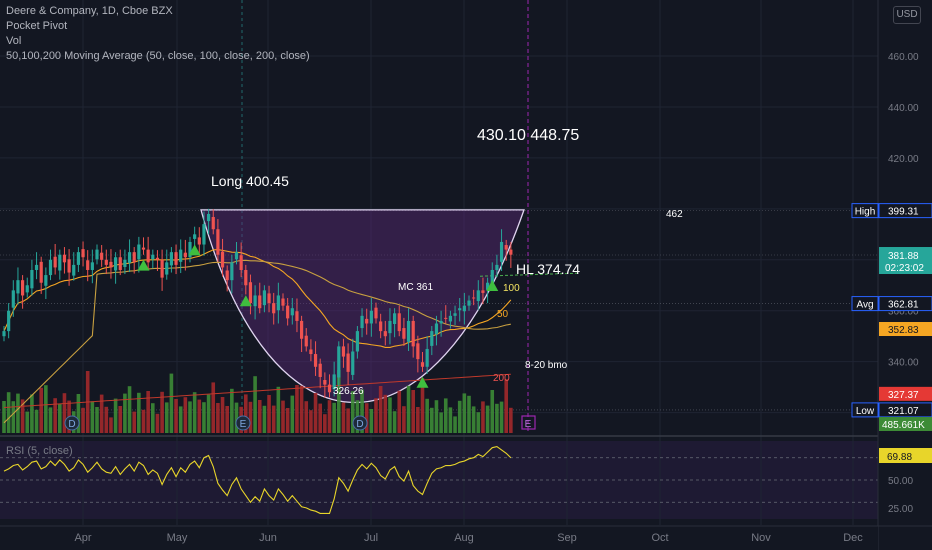  Describe the element at coordinates (158, 26) in the screenshot. I see `legend-pocket-pivot: Pocket Pivot` at that location.